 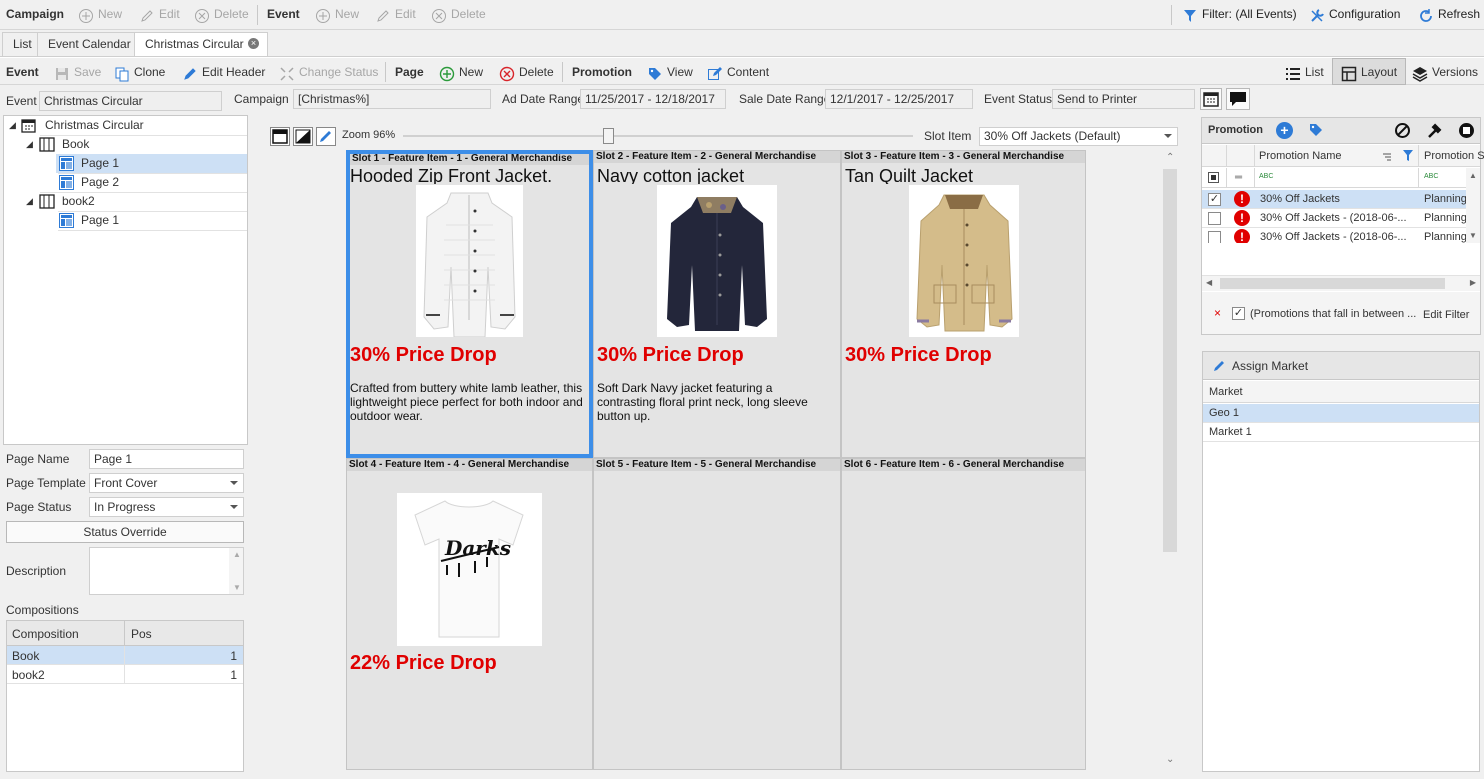 I want to click on filter-icon, so click(x=1408, y=157).